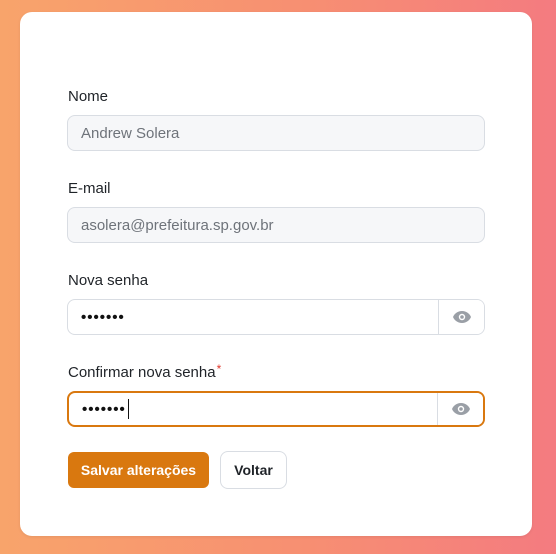 The height and width of the screenshot is (554, 556). I want to click on email-field: asolera@prefeitura.sp.gov.br, so click(276, 225).